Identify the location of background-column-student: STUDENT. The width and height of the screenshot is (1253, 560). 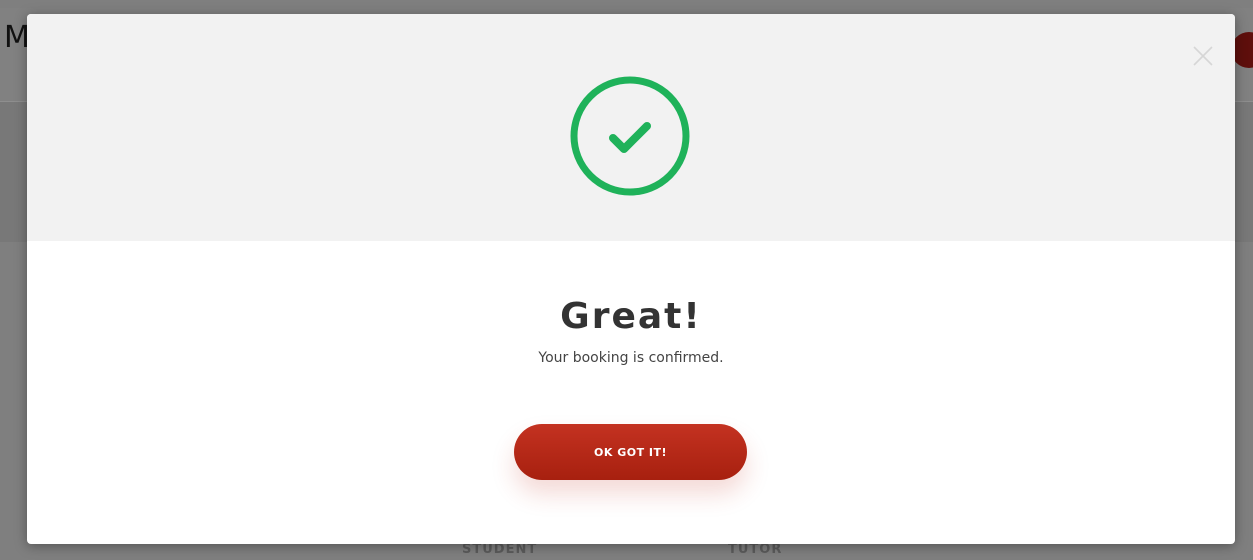
(500, 549).